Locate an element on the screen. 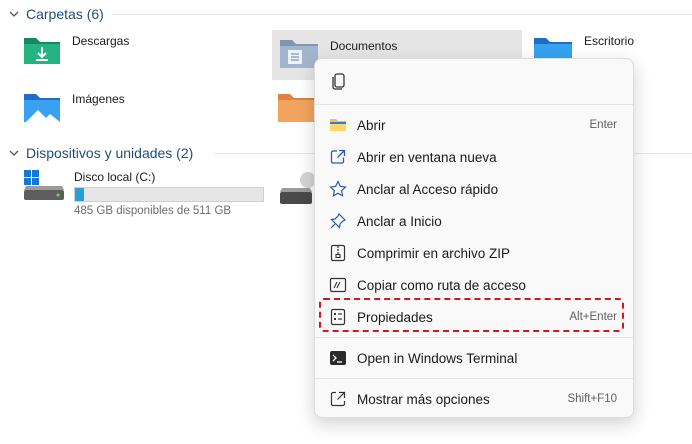 The height and width of the screenshot is (444, 692). open-new-window-icon is located at coordinates (338, 157).